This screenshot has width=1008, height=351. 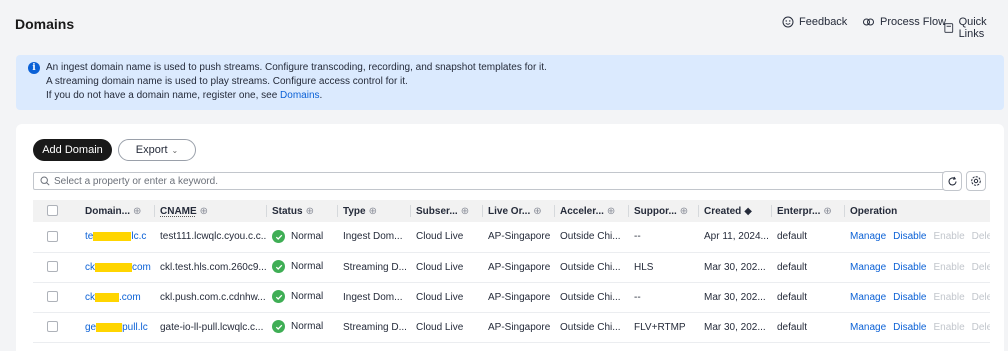 I want to click on domain-link: ck .com, so click(x=113, y=297).